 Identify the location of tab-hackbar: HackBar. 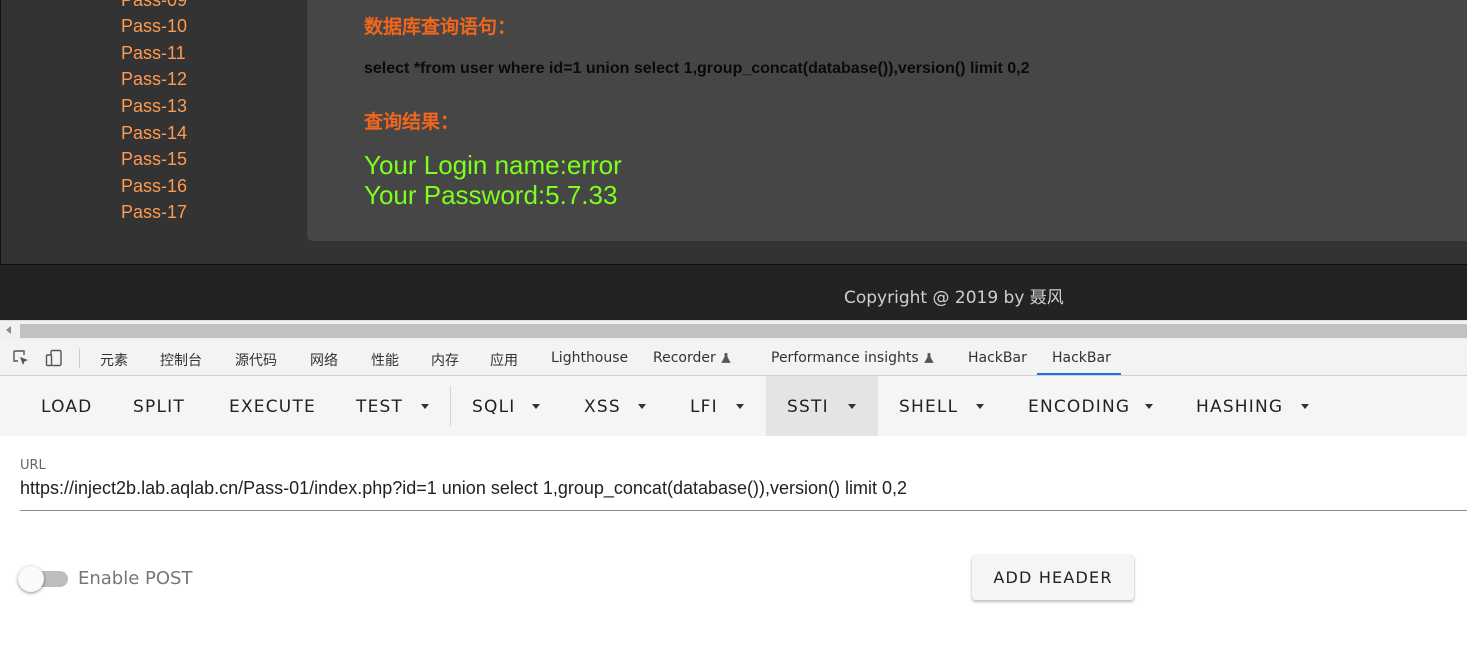
(997, 358).